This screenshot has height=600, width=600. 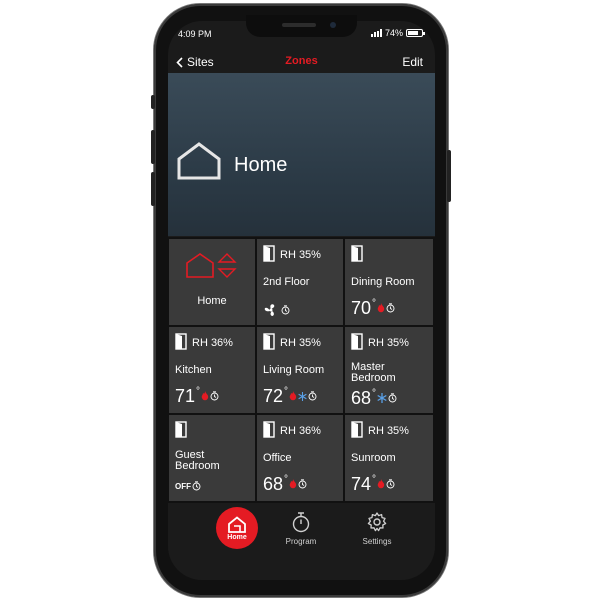 I want to click on tab-bar: Home Program Settings, so click(x=301, y=541).